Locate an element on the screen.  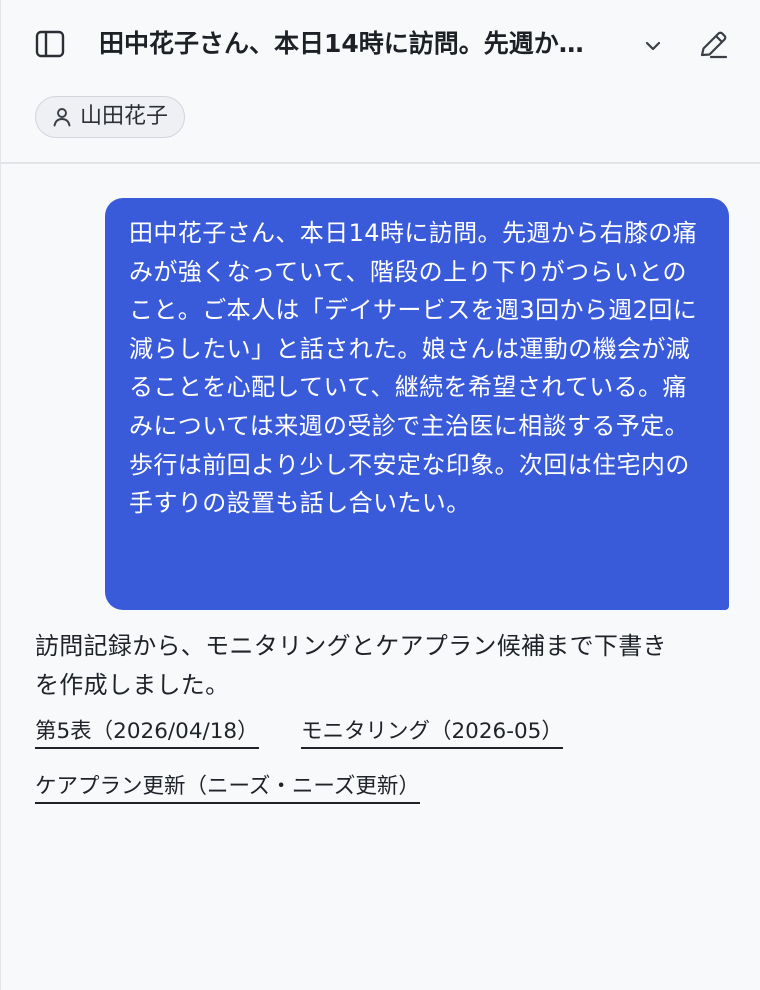
link-table5: 第5表（2026/04/18） is located at coordinates (147, 733).